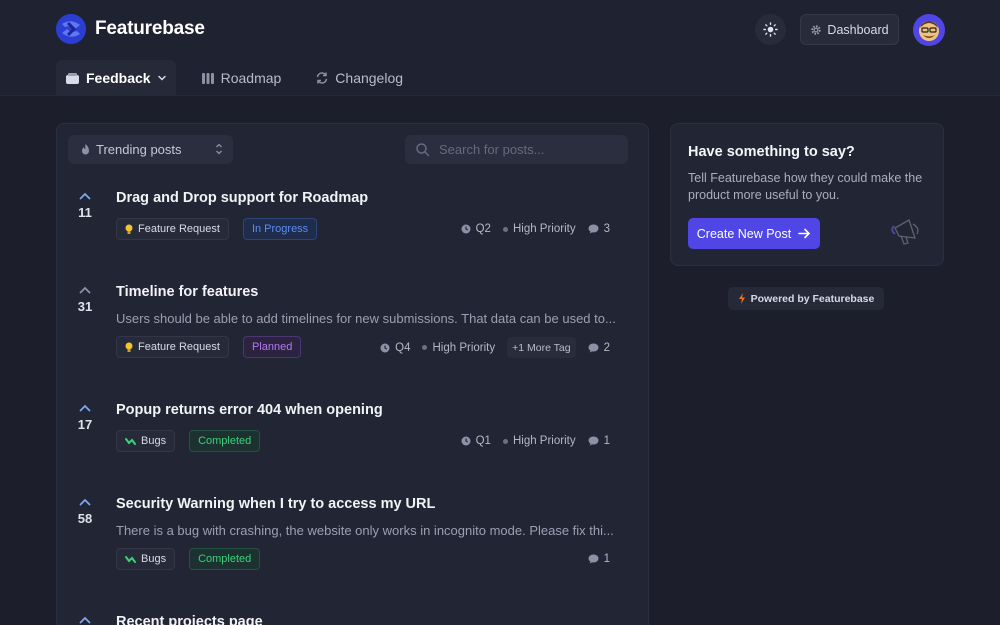 Image resolution: width=1000 pixels, height=625 pixels. Describe the element at coordinates (189, 619) in the screenshot. I see `post-title: Recent projects page` at that location.